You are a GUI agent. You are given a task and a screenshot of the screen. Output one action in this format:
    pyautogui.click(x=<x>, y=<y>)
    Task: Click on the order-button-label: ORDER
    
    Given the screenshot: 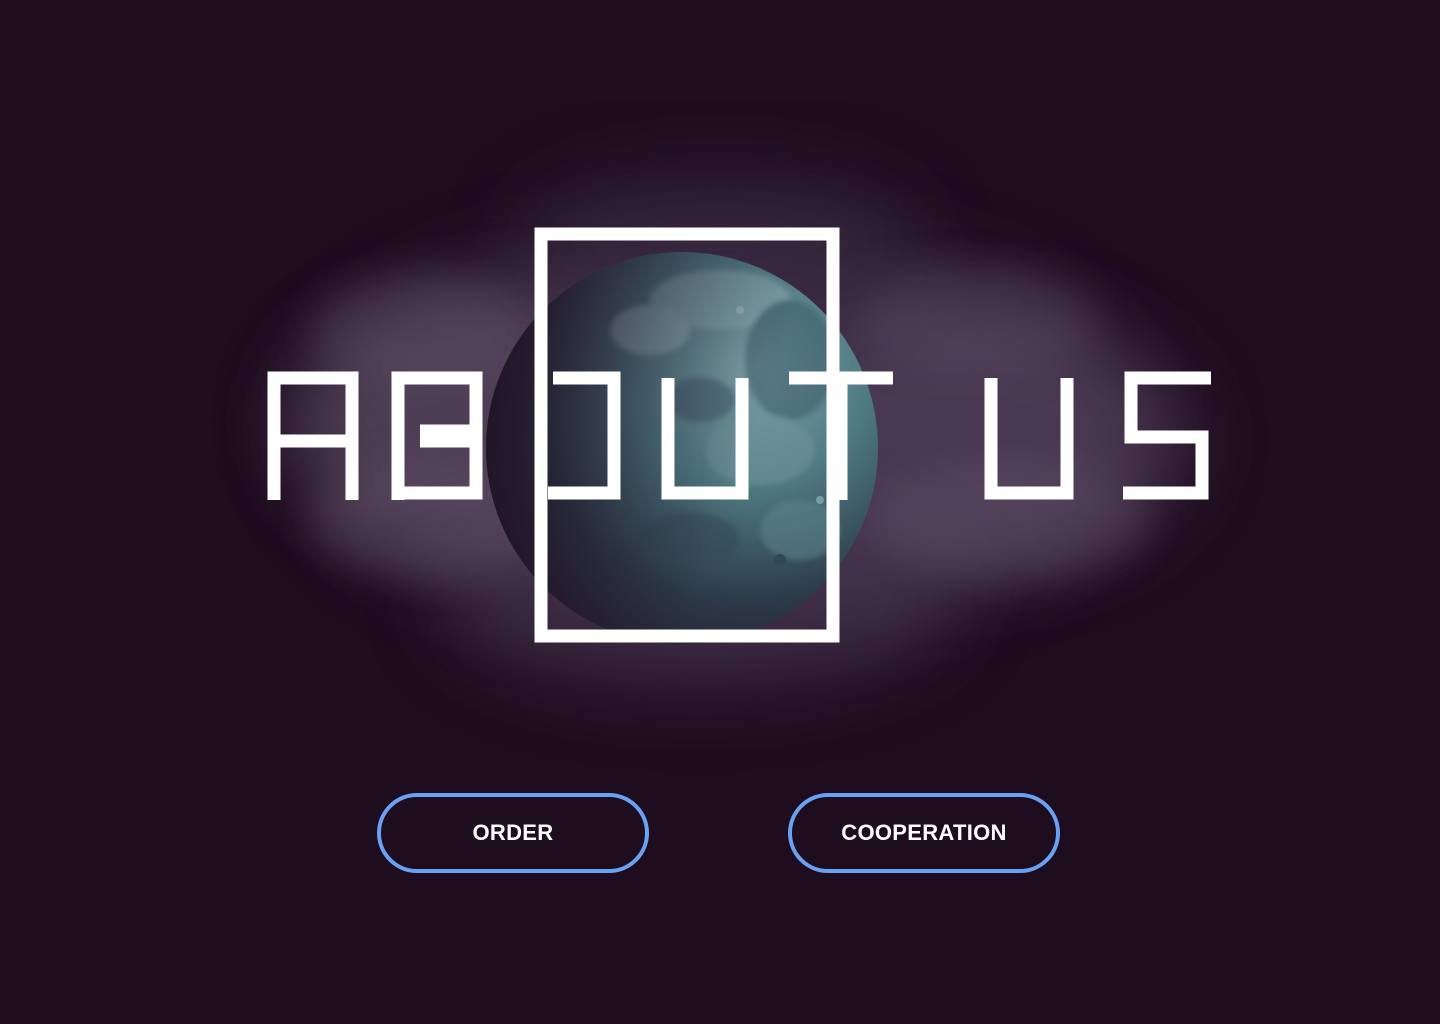 What is the action you would take?
    pyautogui.click(x=513, y=832)
    